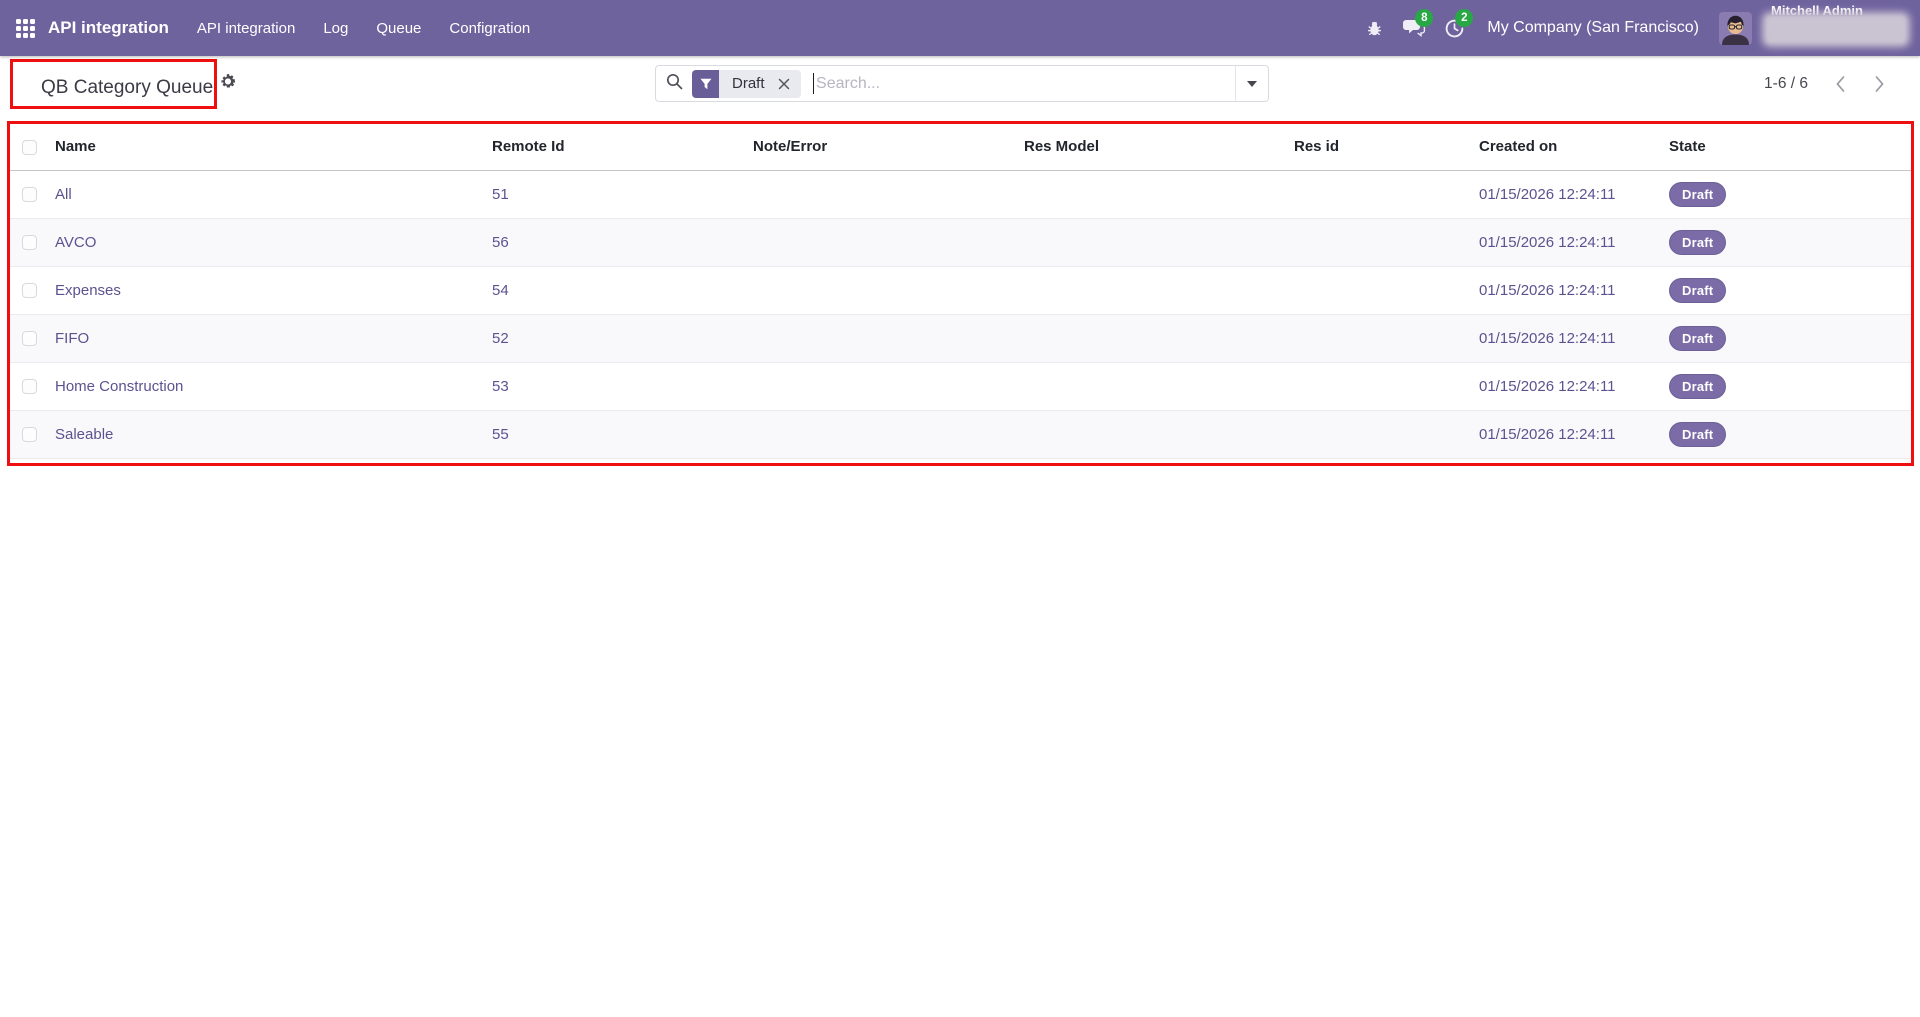  Describe the element at coordinates (622, 434) in the screenshot. I see `cell-remote-id: 55` at that location.